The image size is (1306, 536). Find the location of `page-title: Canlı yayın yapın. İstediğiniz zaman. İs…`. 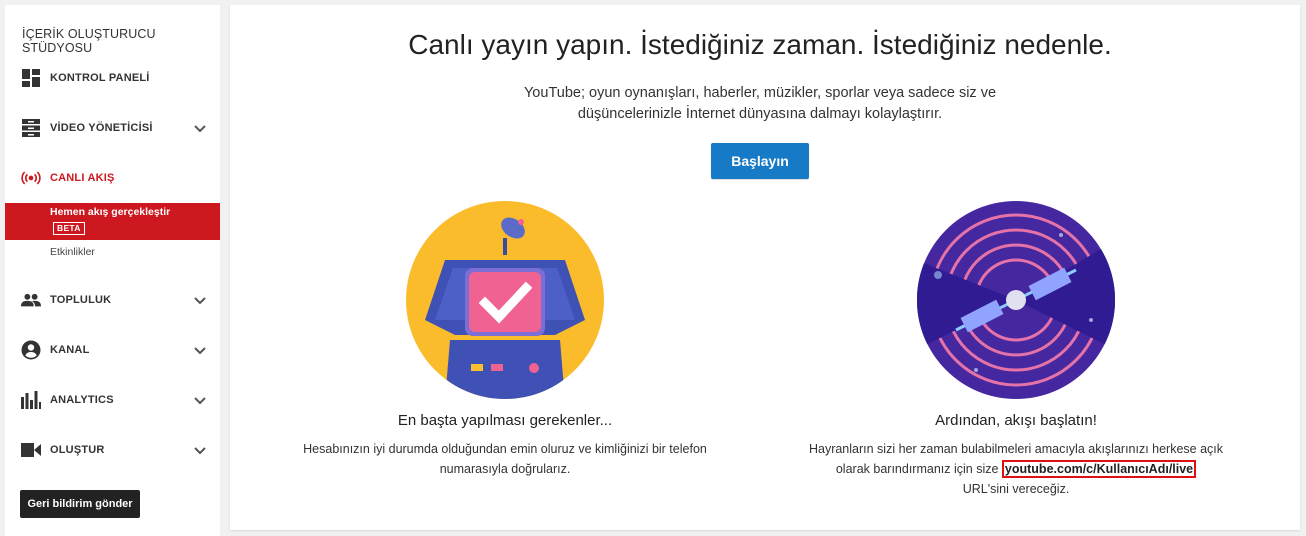

page-title: Canlı yayın yapın. İstediğiniz zaman. İs… is located at coordinates (760, 44).